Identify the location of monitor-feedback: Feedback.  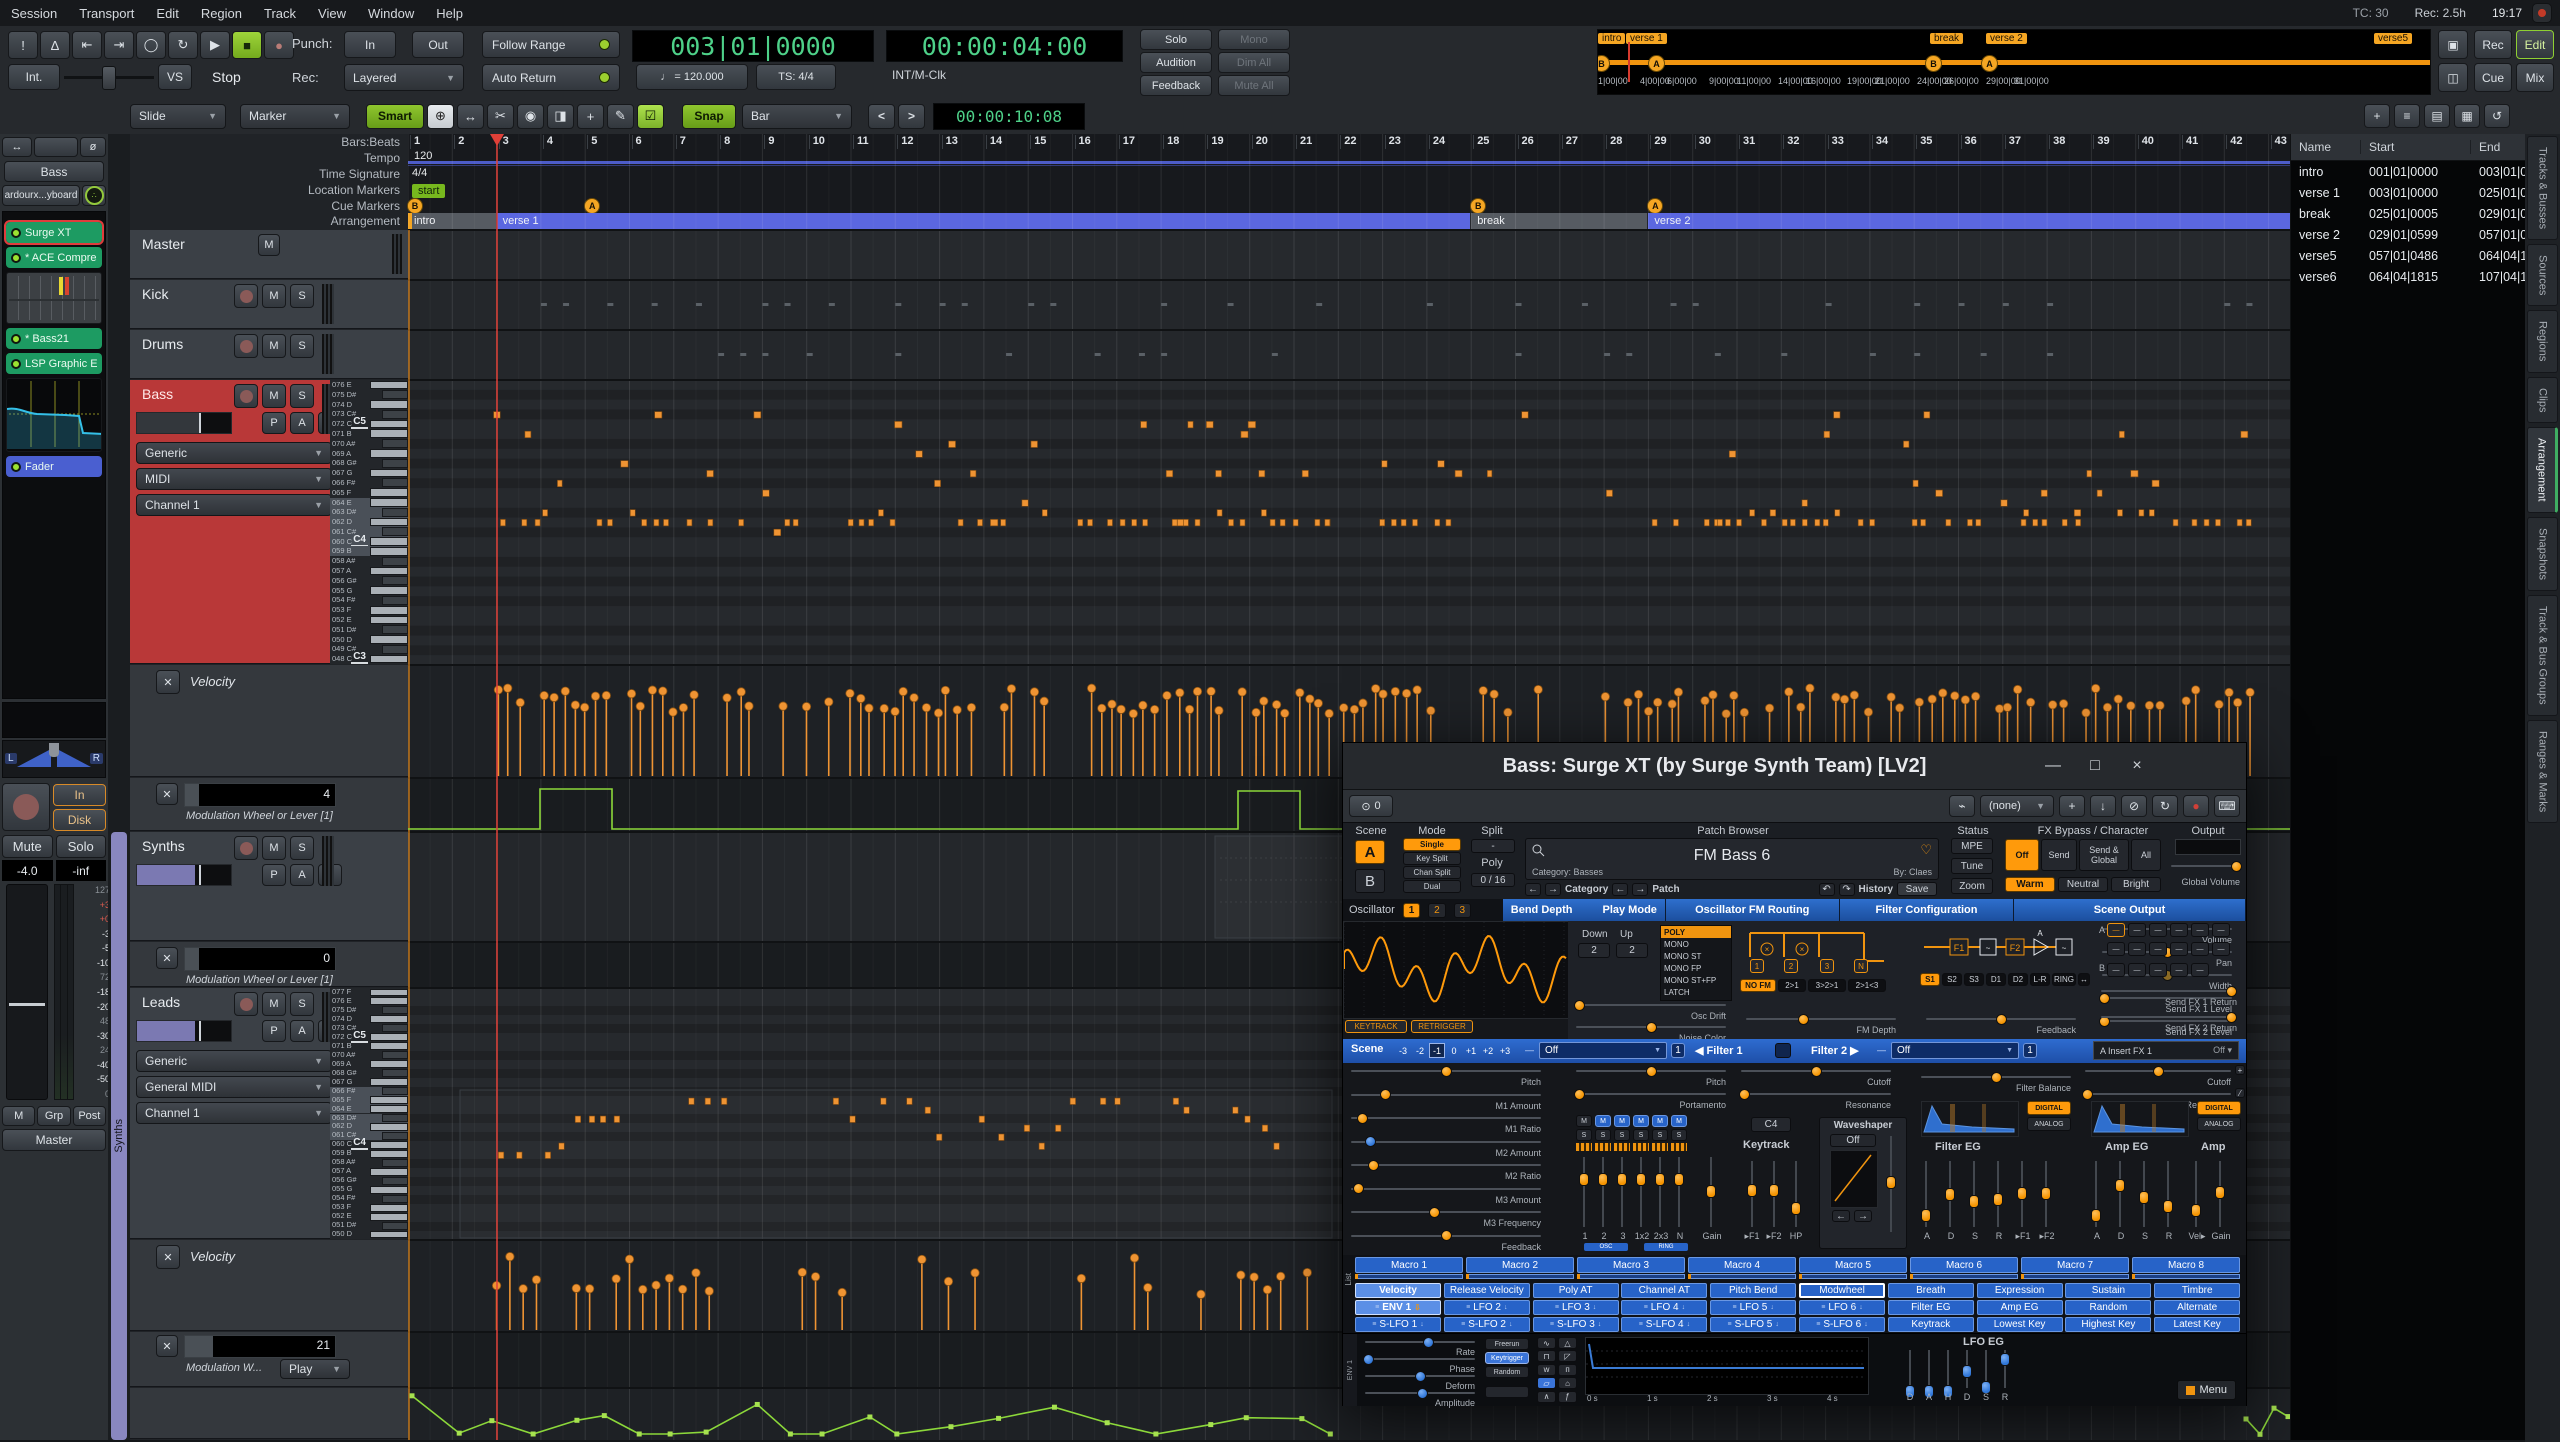
(1176, 85).